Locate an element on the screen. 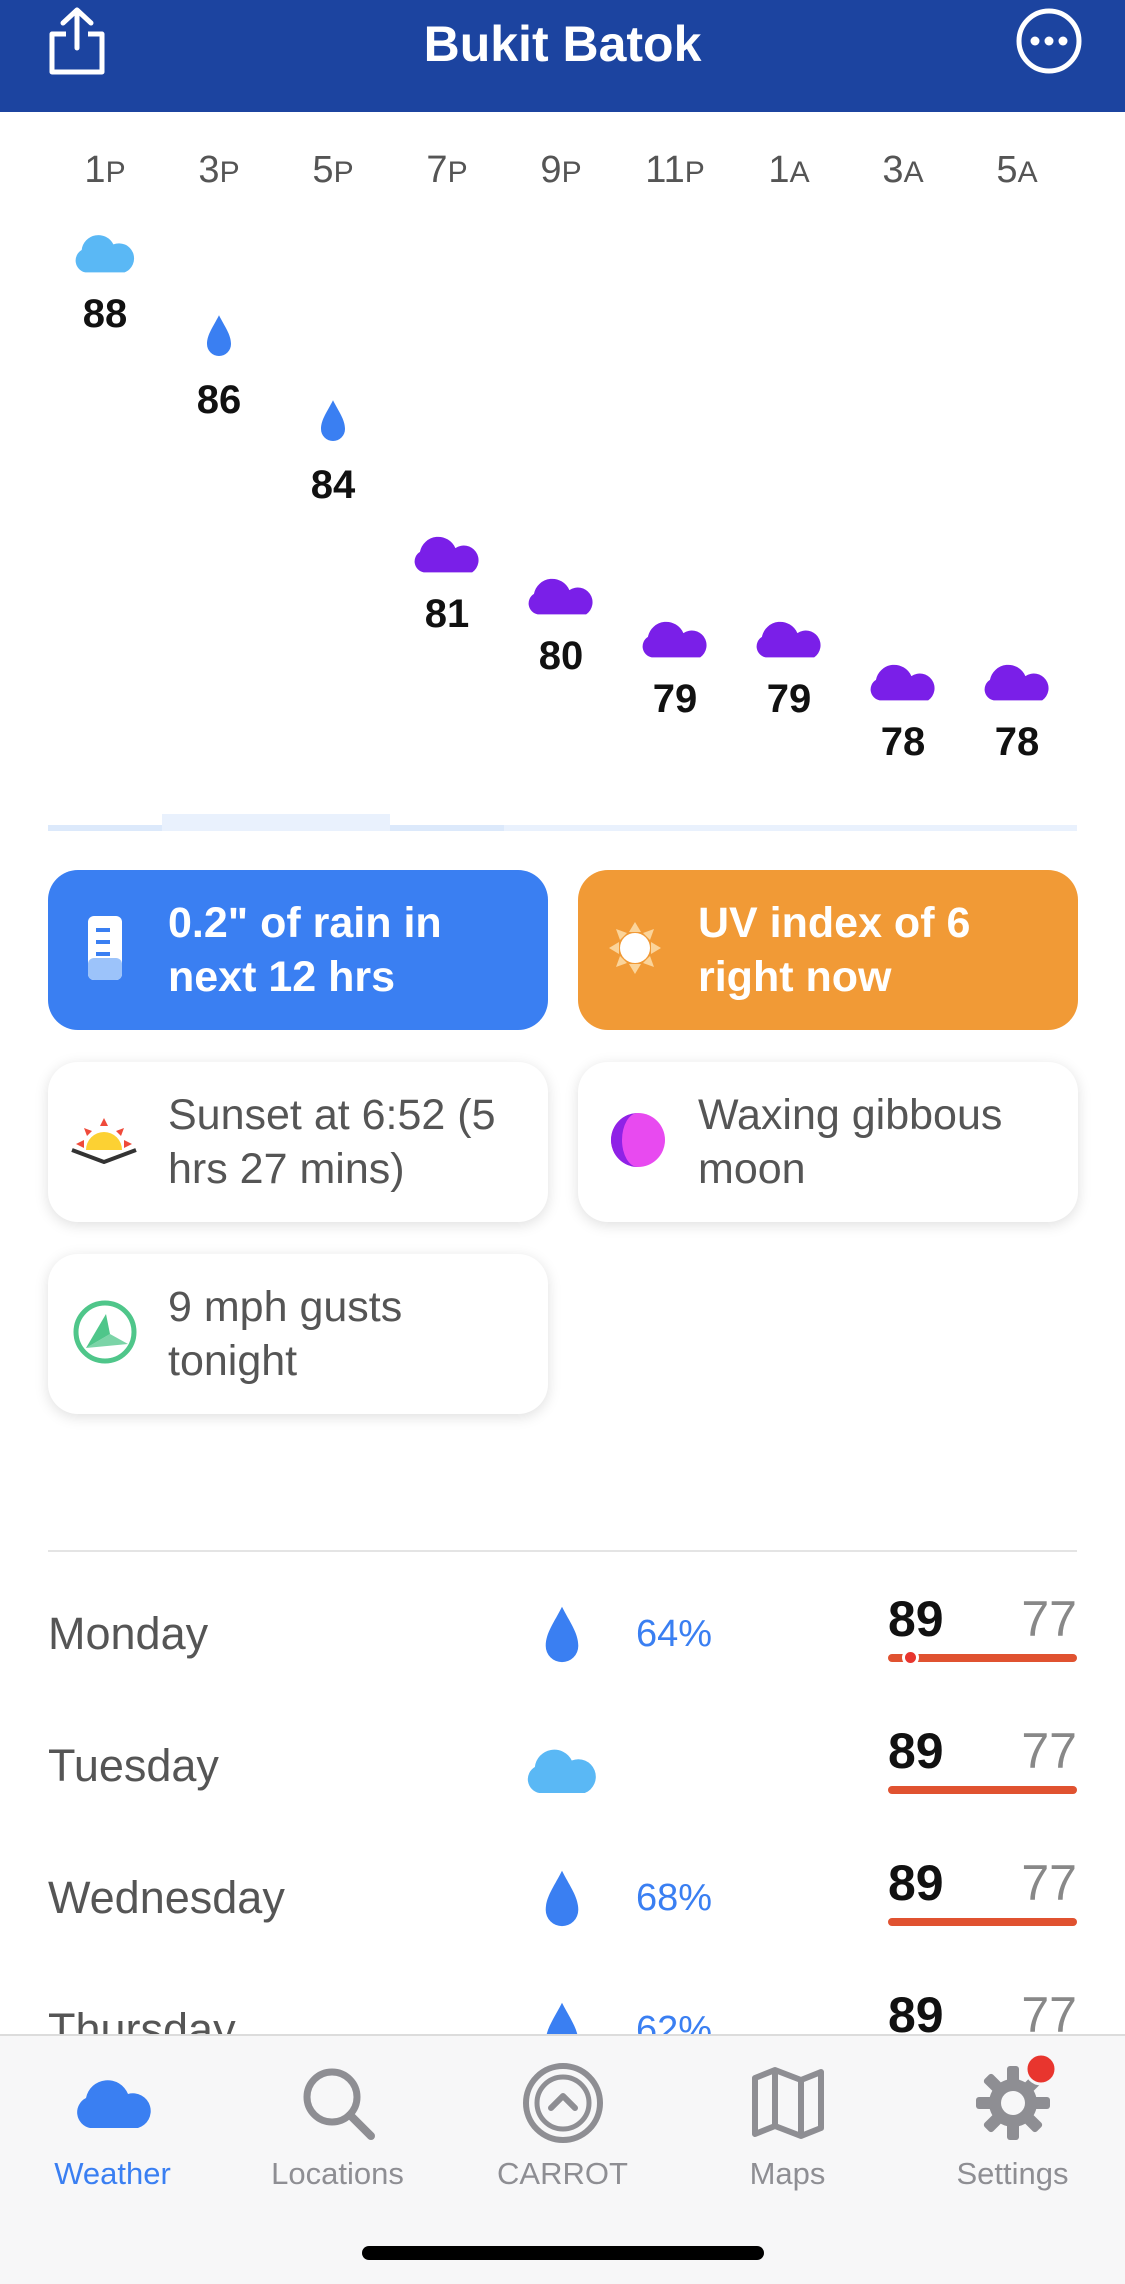 The image size is (1125, 2284). tab-locations-label: Locations is located at coordinates (337, 2173).